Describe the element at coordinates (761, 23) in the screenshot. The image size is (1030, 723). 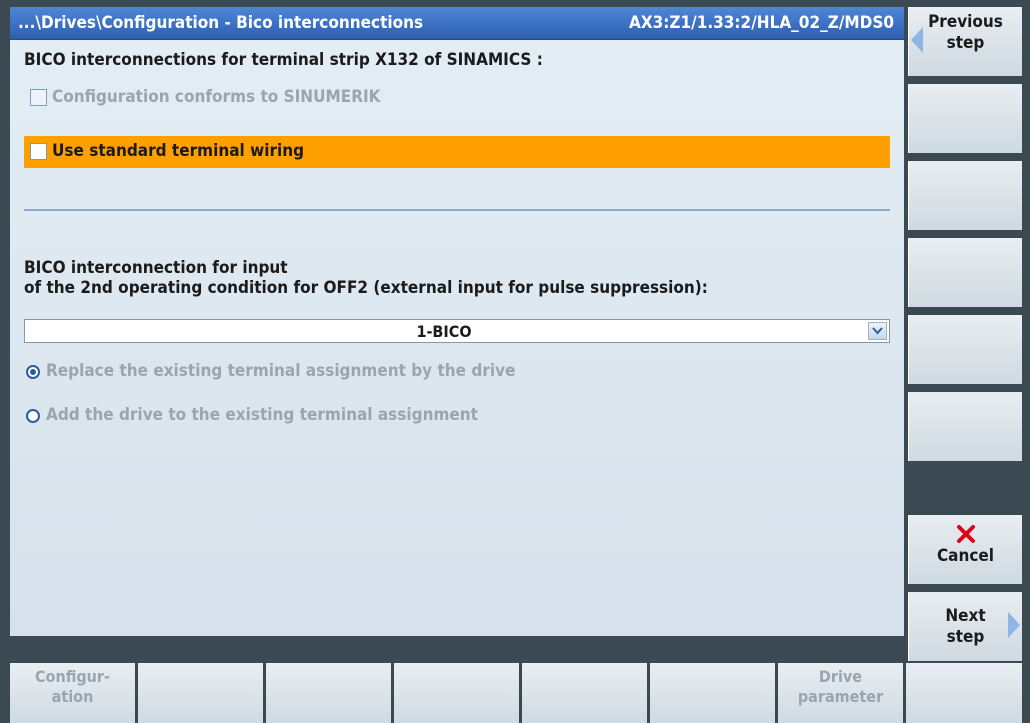
I see `axis-context: AX3:Z1/1.33:2/HLA_02_Z/MDS0` at that location.